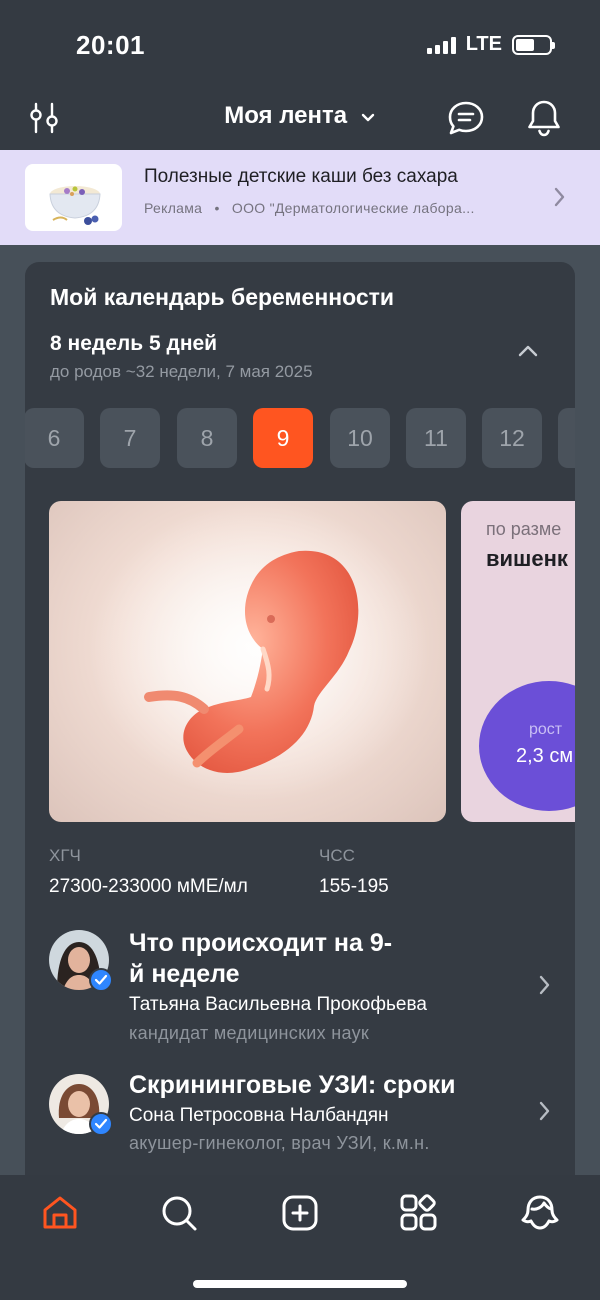 The width and height of the screenshot is (600, 1300). What do you see at coordinates (259, 1115) in the screenshot?
I see `article-author: Сона Петросовна Налбандян` at bounding box center [259, 1115].